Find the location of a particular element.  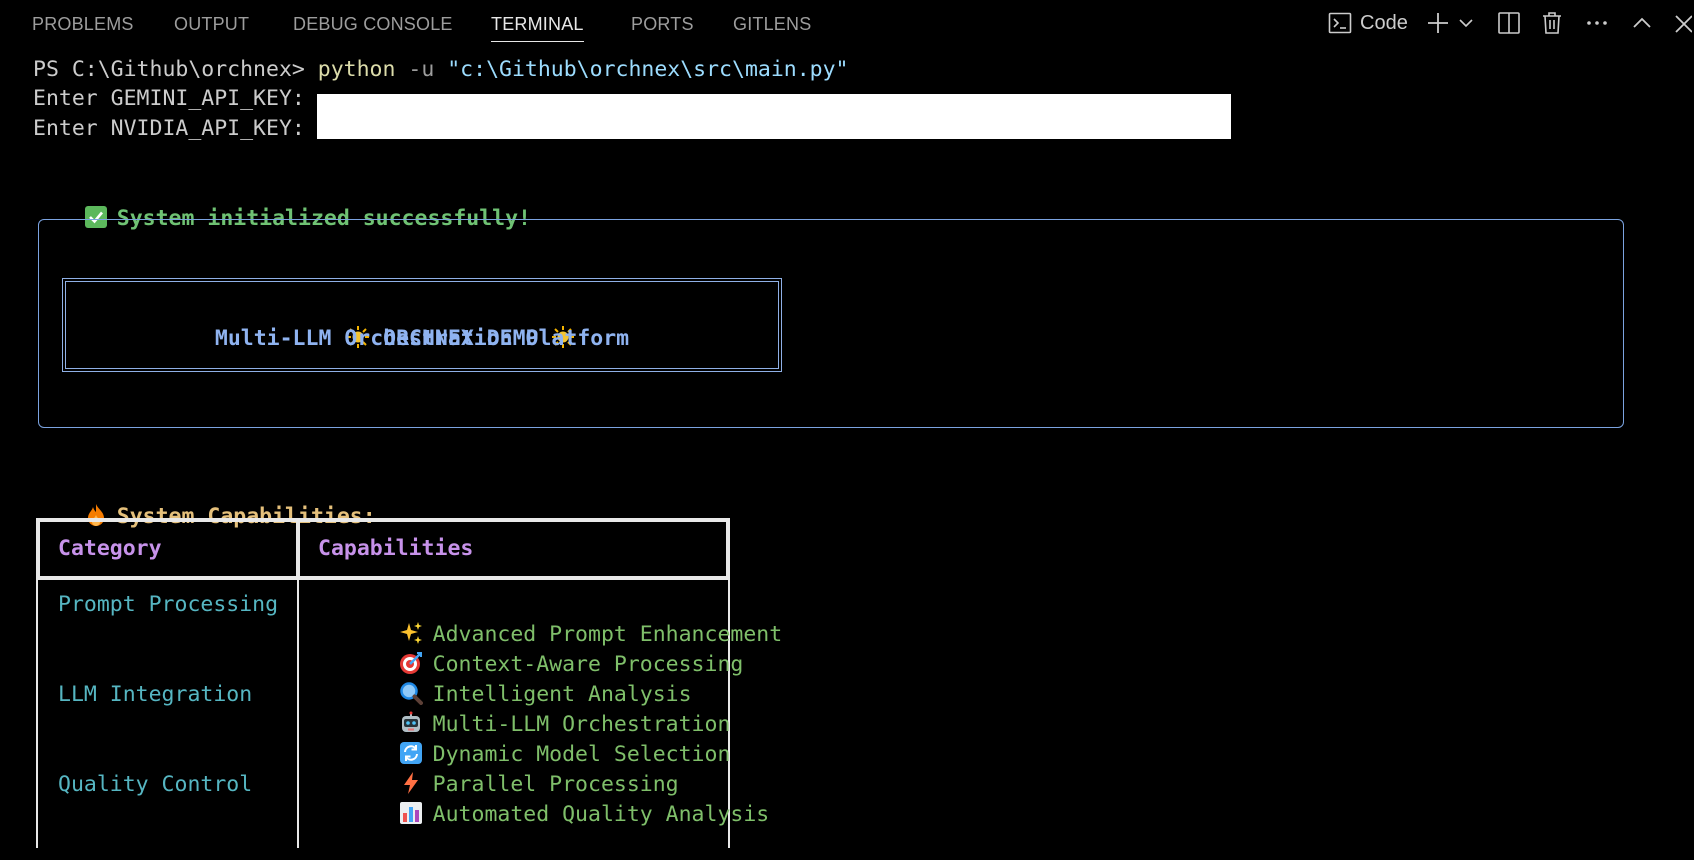

table-border-left is located at coordinates (37, 714).